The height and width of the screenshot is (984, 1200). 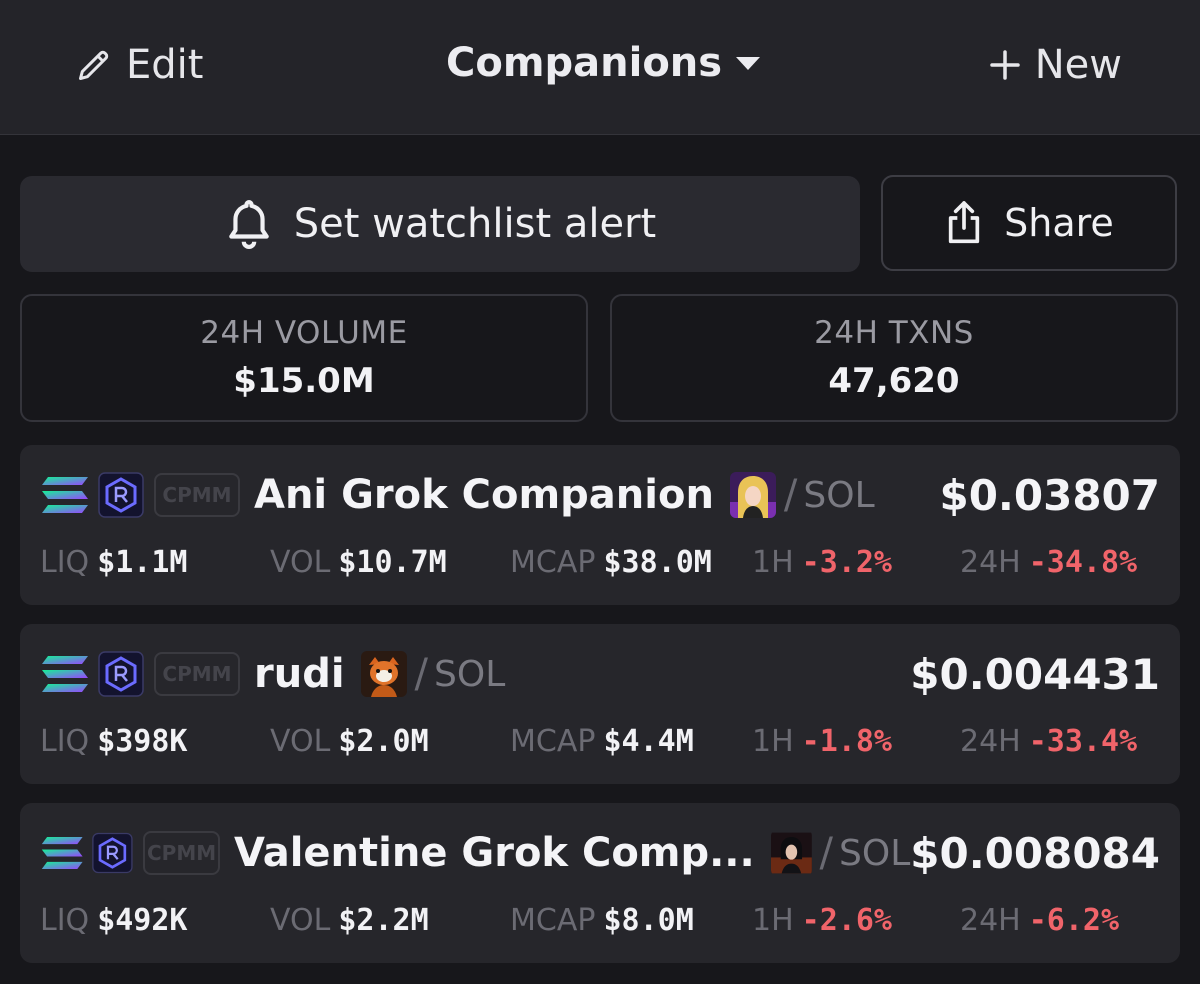 What do you see at coordinates (894, 381) in the screenshot?
I see `txns-value: 47,620` at bounding box center [894, 381].